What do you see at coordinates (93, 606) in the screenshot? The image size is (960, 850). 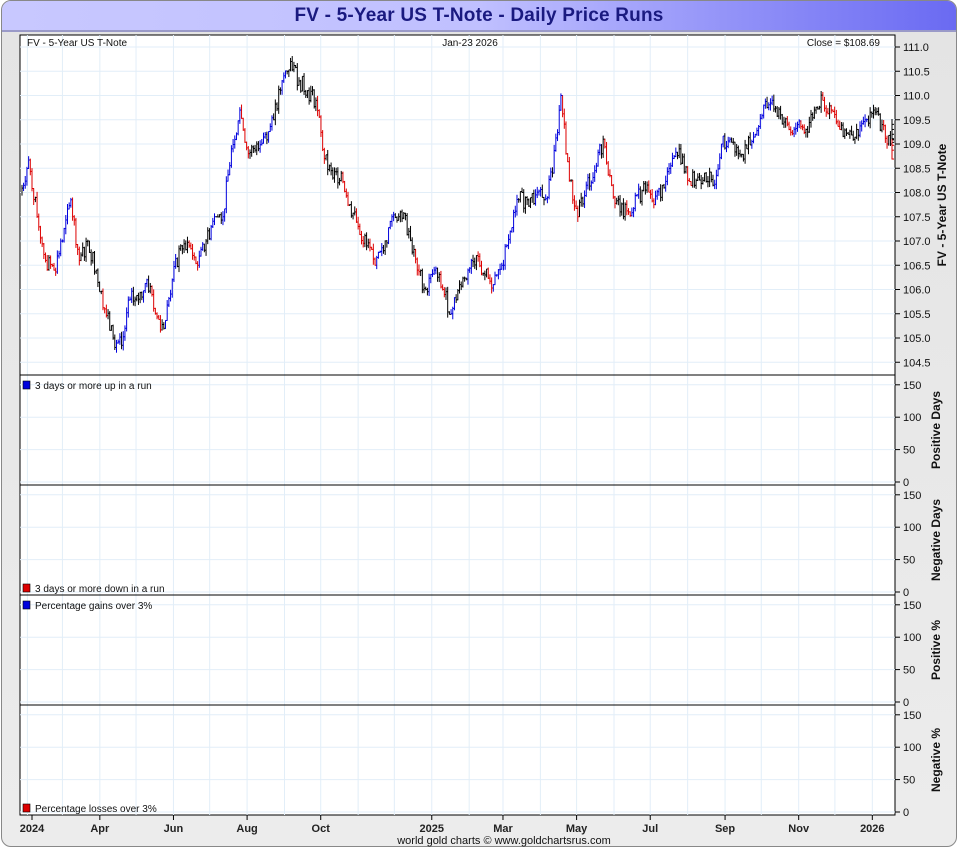 I see `legend-label: Percentage gains over 3%` at bounding box center [93, 606].